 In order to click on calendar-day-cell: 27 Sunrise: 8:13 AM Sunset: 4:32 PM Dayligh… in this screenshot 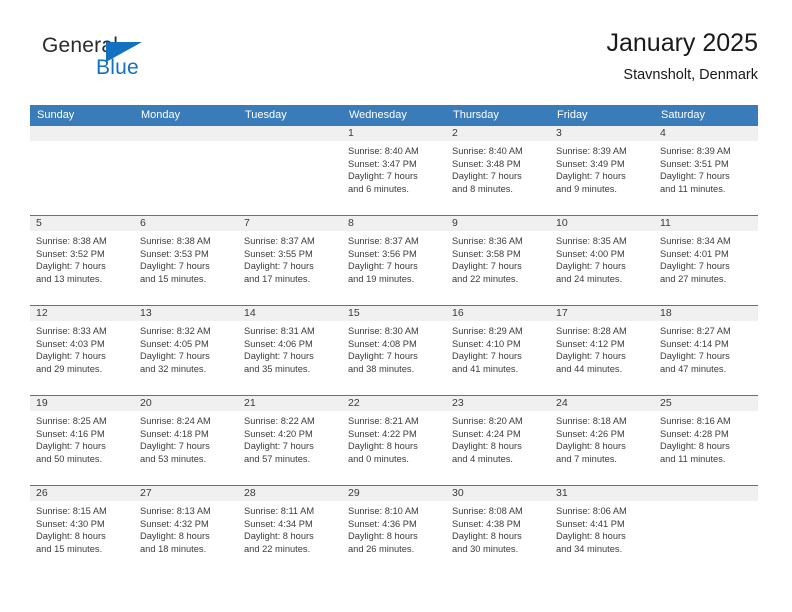, I will do `click(186, 530)`.